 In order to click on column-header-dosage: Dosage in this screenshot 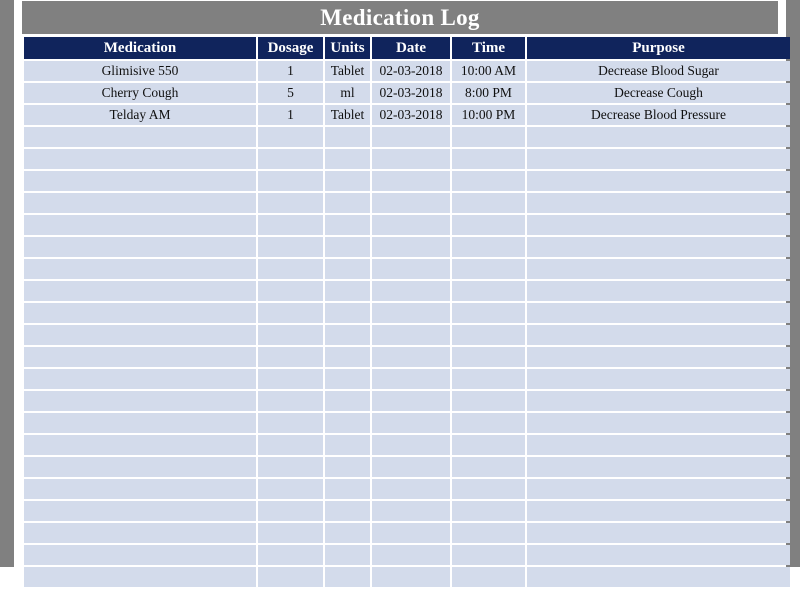, I will do `click(290, 48)`.